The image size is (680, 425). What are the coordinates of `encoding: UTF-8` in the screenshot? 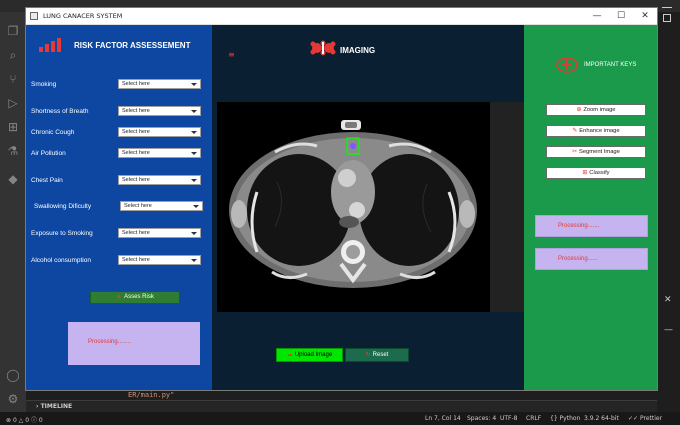 It's located at (509, 418).